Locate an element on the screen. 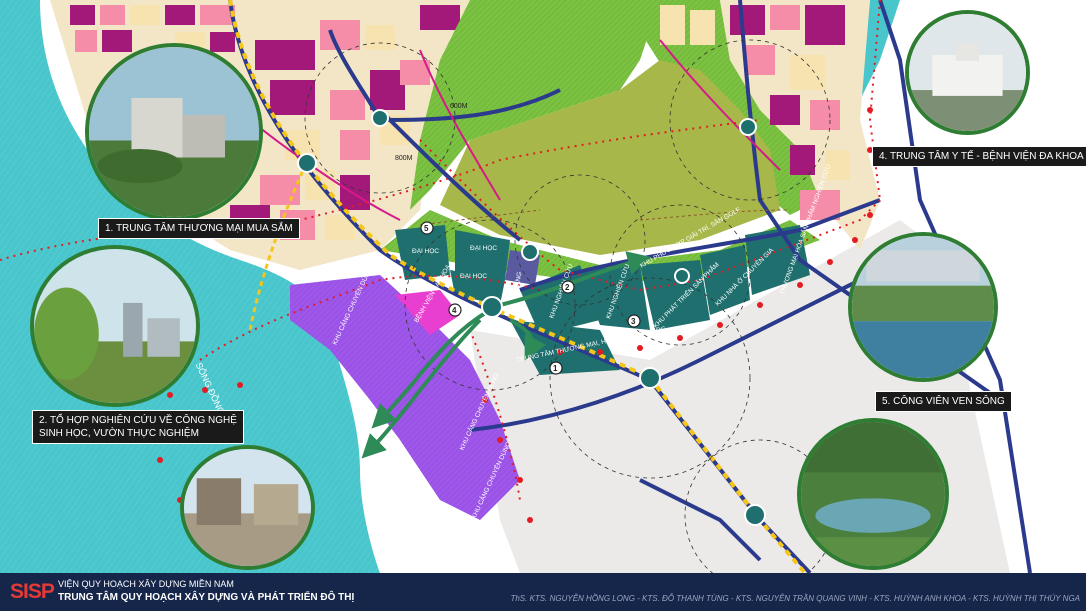 The height and width of the screenshot is (611, 1086). callout-hospital: 4. TRUNG TÂM Y TẾ - BỆNH VIỆN ĐA KHOA is located at coordinates (979, 156).